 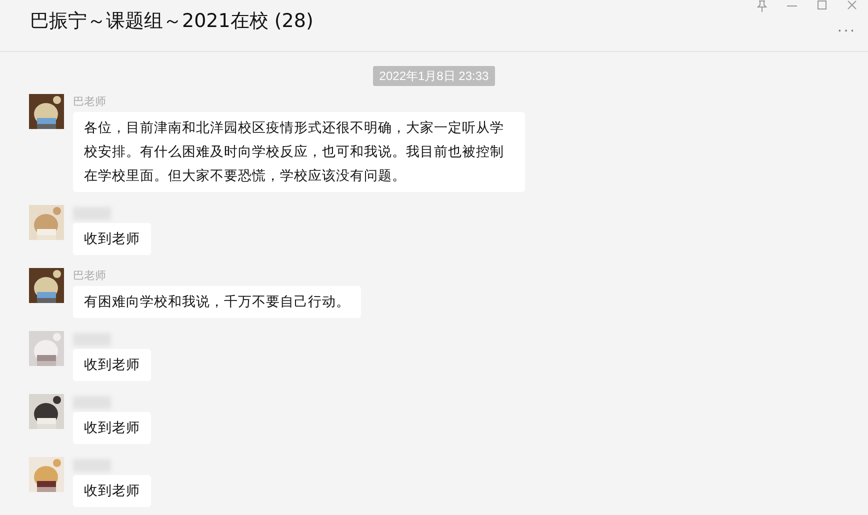 I want to click on pin-icon, so click(x=762, y=6).